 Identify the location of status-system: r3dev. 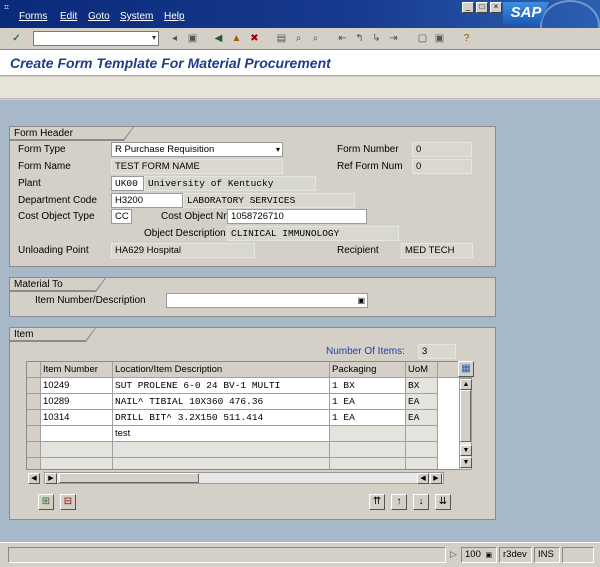
(515, 555).